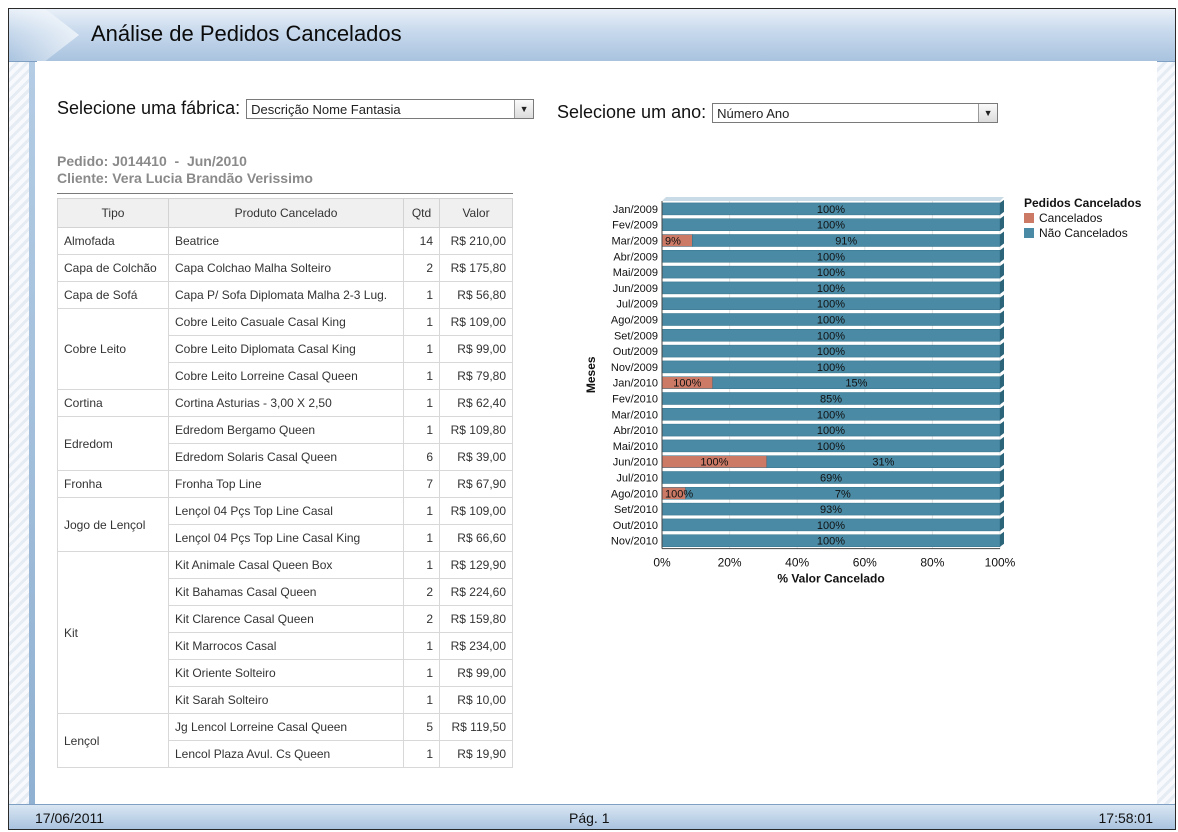 The image size is (1178, 832). Describe the element at coordinates (589, 818) in the screenshot. I see `footer-page-number: Pág. 1` at that location.